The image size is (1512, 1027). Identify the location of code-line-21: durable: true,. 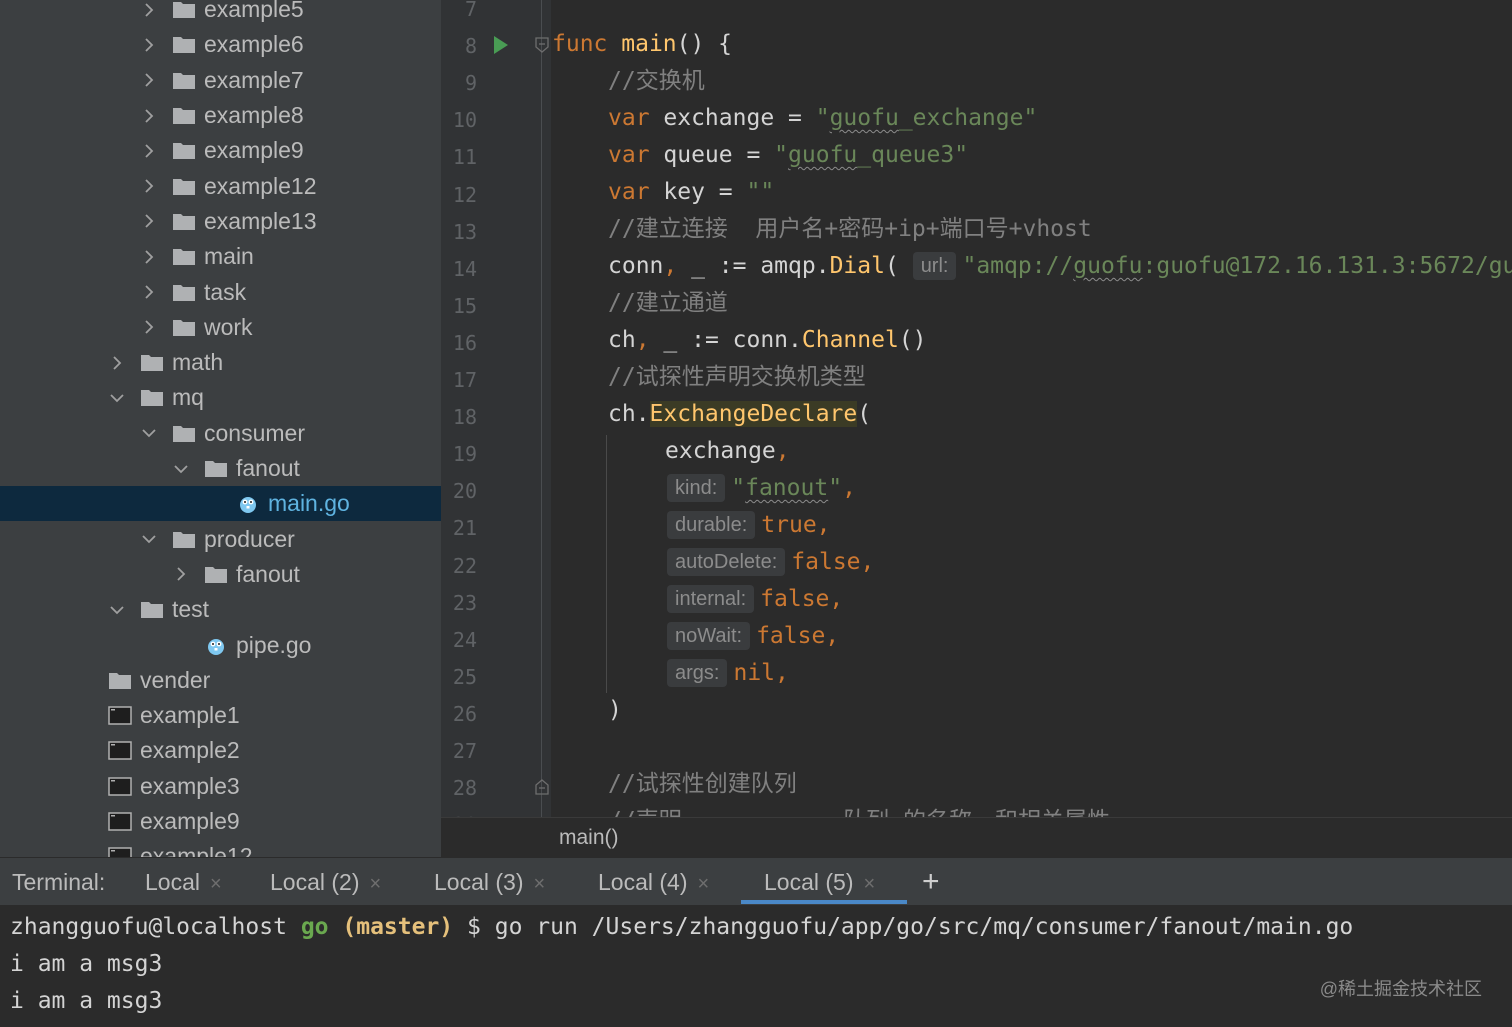
(749, 525).